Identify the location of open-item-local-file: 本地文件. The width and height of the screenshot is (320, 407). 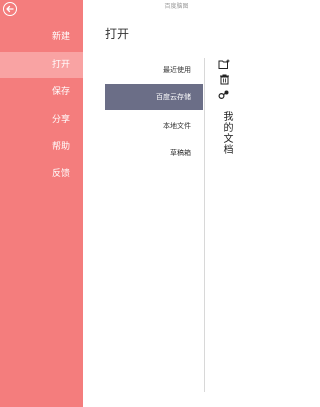
(154, 126).